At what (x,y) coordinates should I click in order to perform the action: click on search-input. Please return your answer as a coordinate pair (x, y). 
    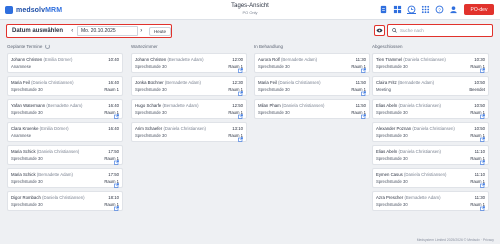
    Looking at the image, I should click on (445, 30).